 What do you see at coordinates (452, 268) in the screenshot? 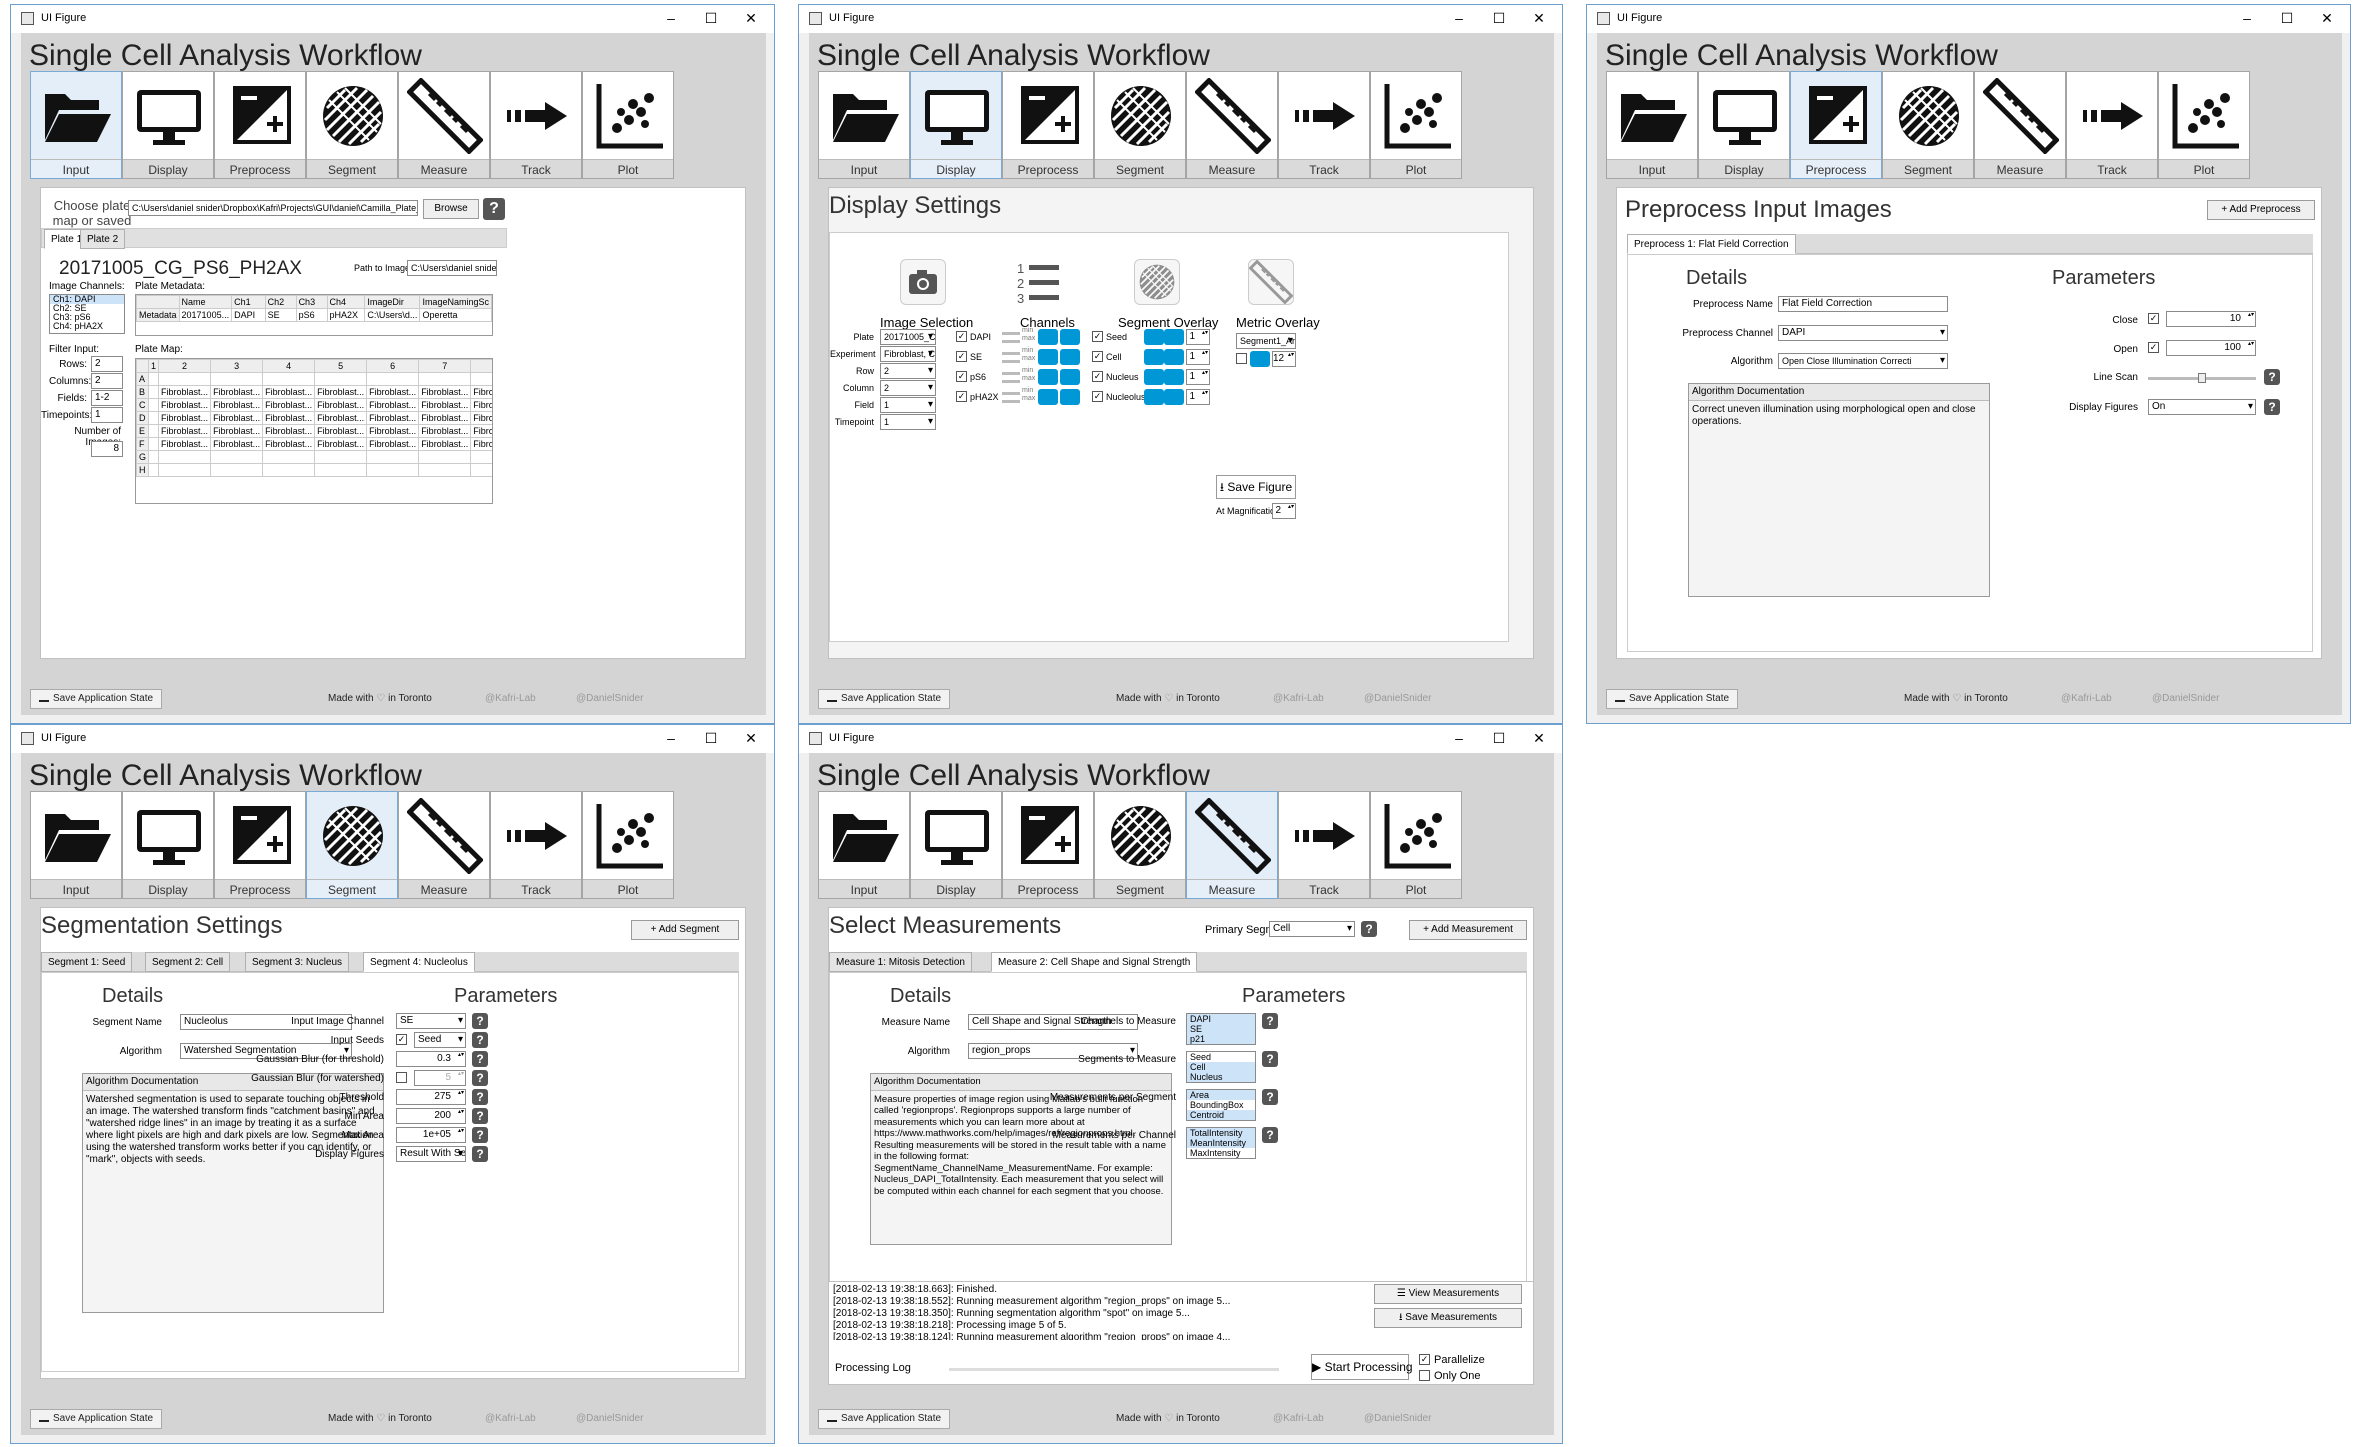
I see `path-images-field: C:\Users\daniel snider\Dro` at bounding box center [452, 268].